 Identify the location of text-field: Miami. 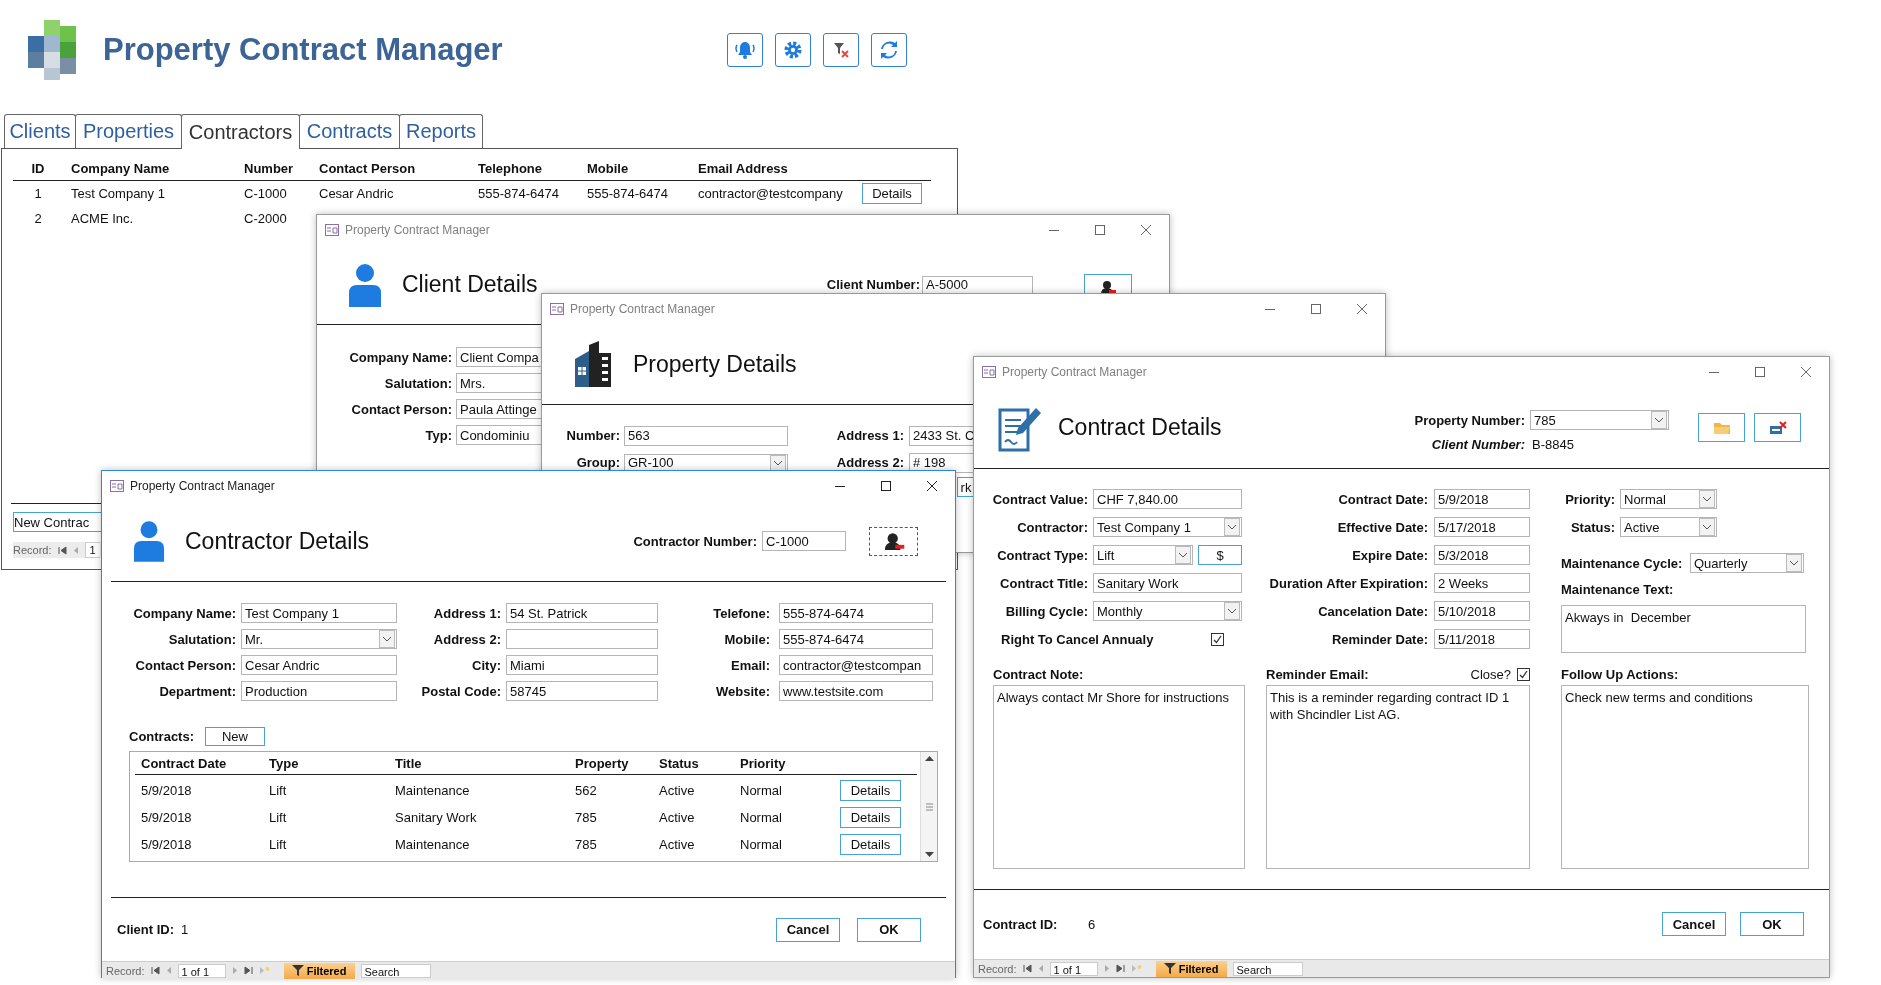
(582, 665).